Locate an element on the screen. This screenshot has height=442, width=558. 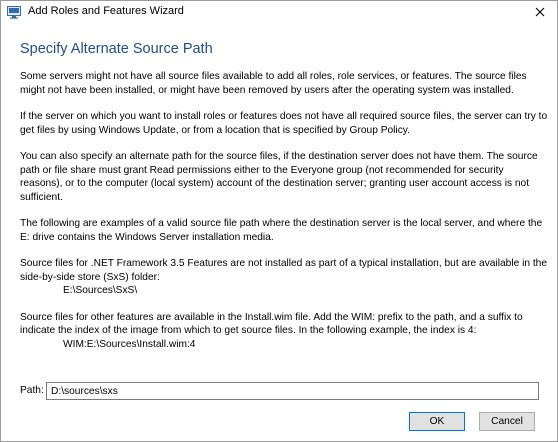
close-icon is located at coordinates (540, 12).